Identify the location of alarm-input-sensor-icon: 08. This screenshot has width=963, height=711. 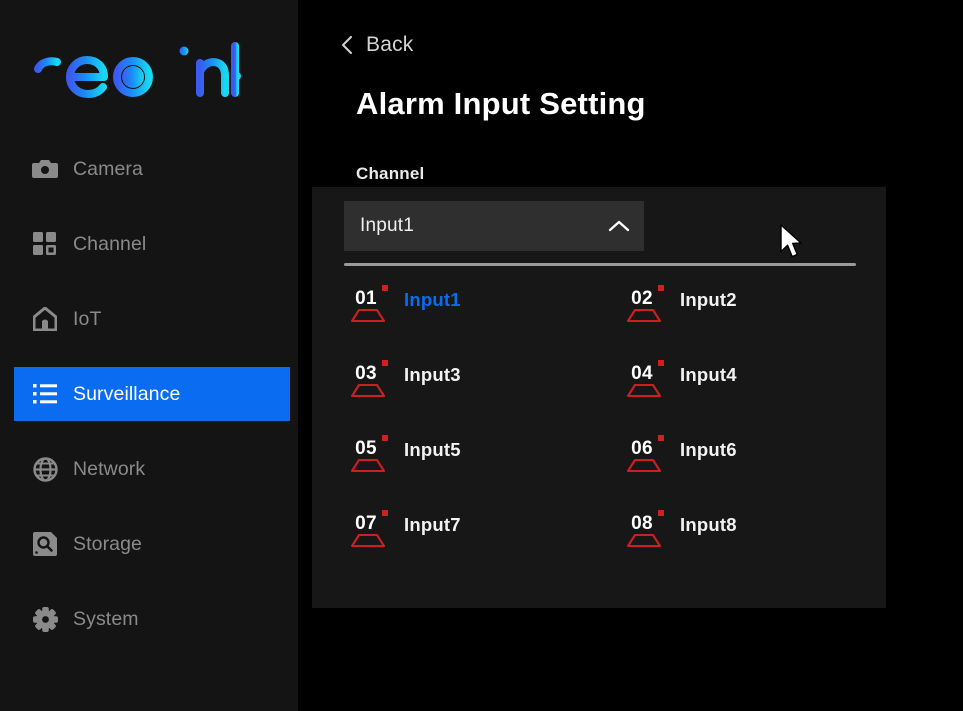
(646, 530).